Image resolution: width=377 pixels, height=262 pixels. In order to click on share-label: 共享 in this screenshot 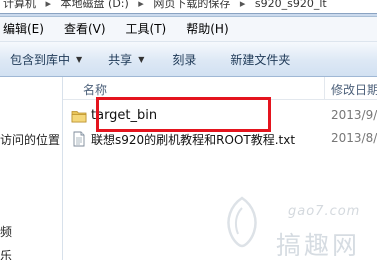, I will do `click(120, 59)`.